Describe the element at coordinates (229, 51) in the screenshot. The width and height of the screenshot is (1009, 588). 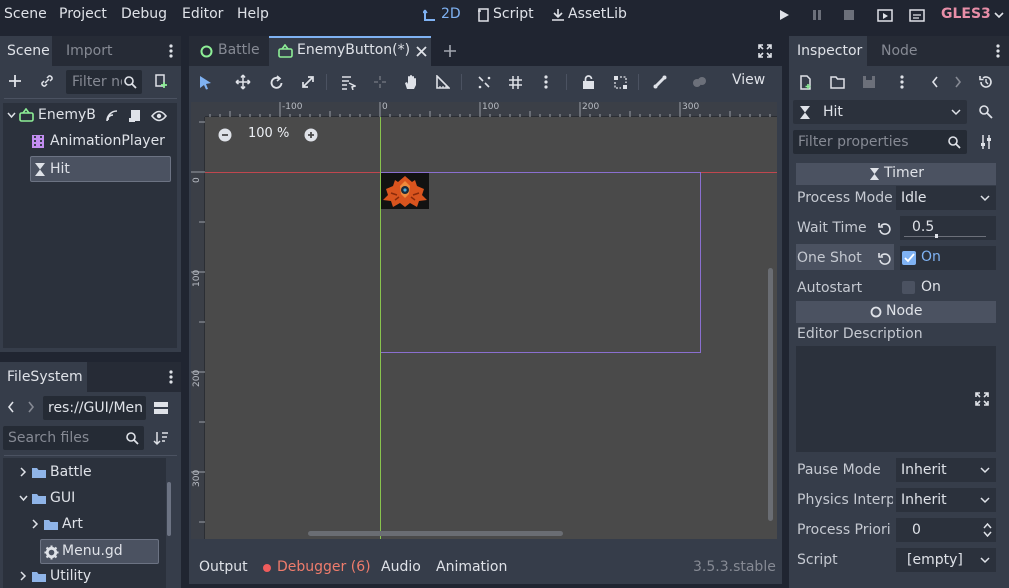
I see `tab-battle: Battle` at that location.